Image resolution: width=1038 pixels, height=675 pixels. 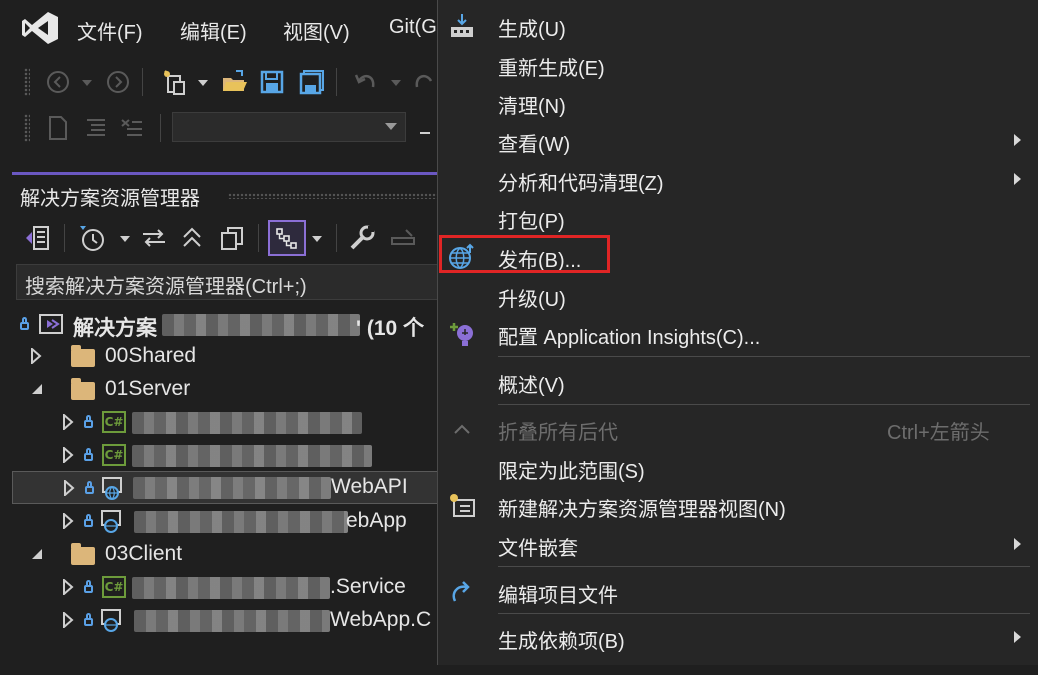 What do you see at coordinates (115, 328) in the screenshot?
I see `solution-label: 解决方案` at bounding box center [115, 328].